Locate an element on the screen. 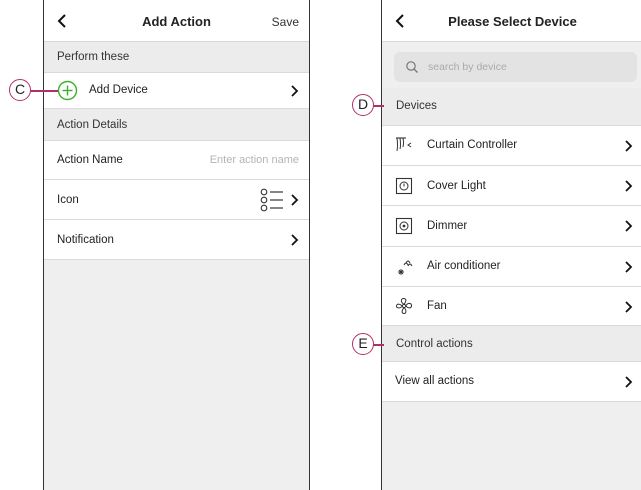  device-label: Fan is located at coordinates (437, 306).